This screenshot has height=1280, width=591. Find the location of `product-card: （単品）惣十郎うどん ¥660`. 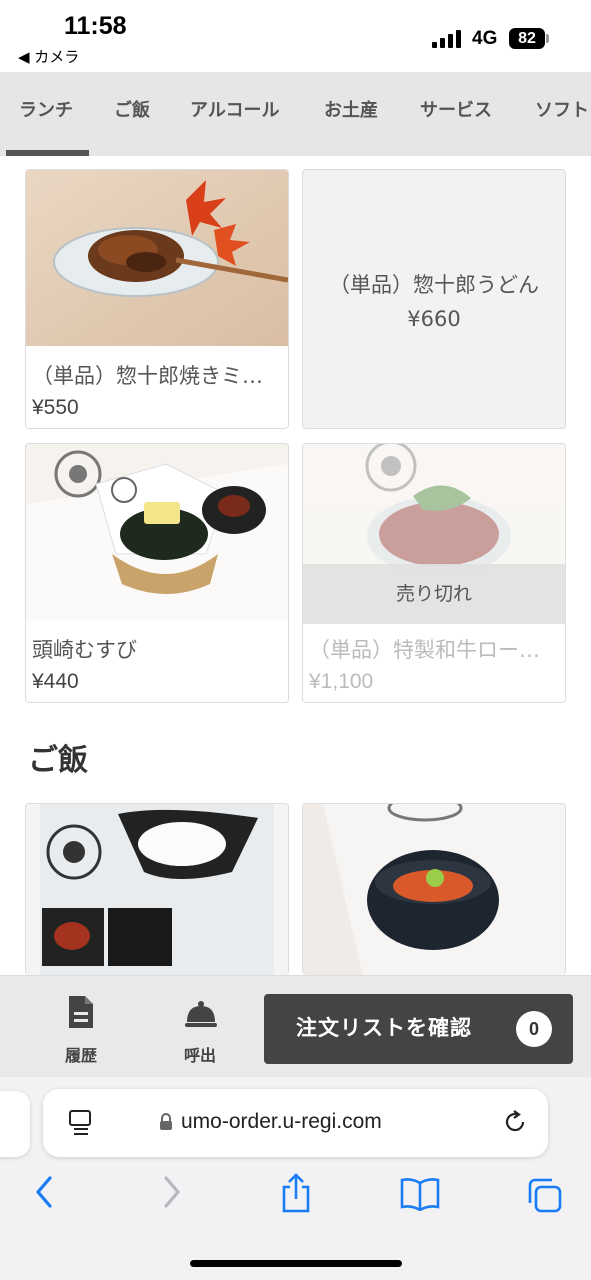

product-card: （単品）惣十郎うどん ¥660 is located at coordinates (434, 299).